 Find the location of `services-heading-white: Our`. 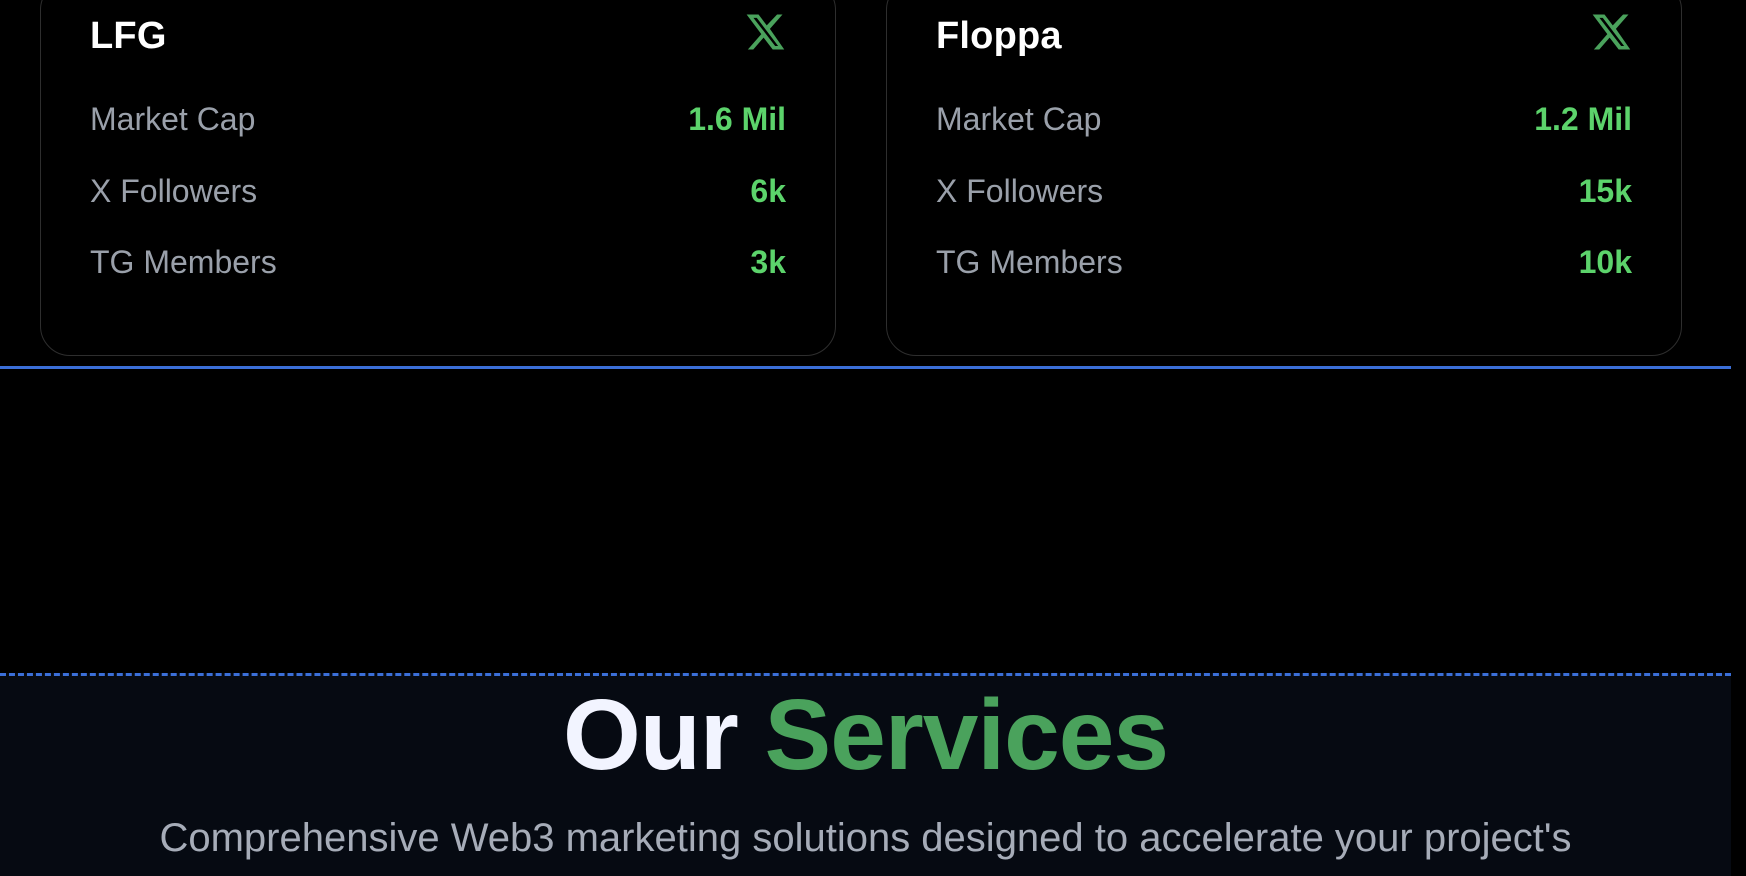

services-heading-white: Our is located at coordinates (650, 735).